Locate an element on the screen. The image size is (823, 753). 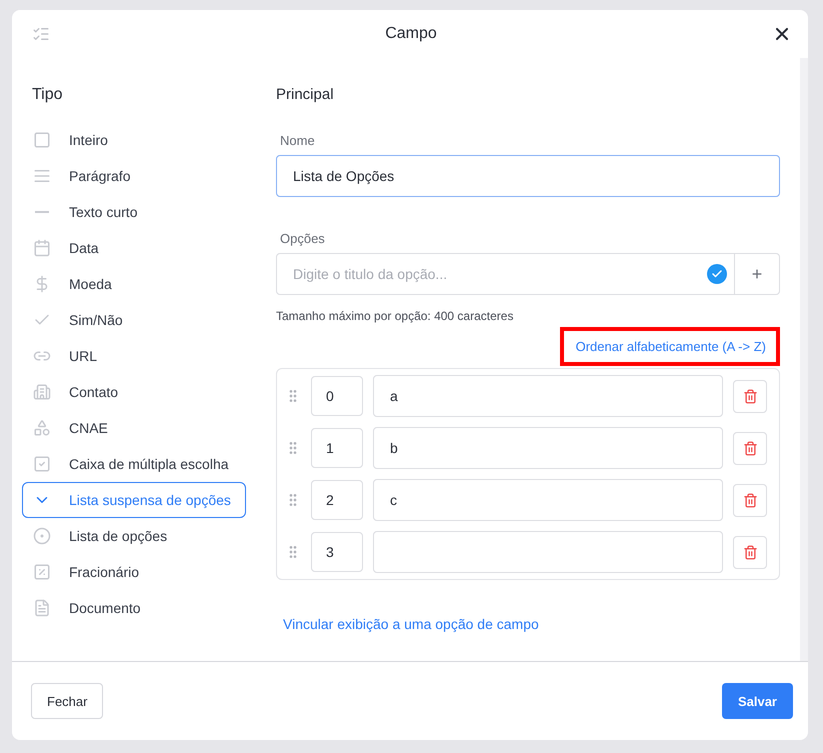
hint-text: Tamanho máximo por opção: 400 caracteres is located at coordinates (395, 316).